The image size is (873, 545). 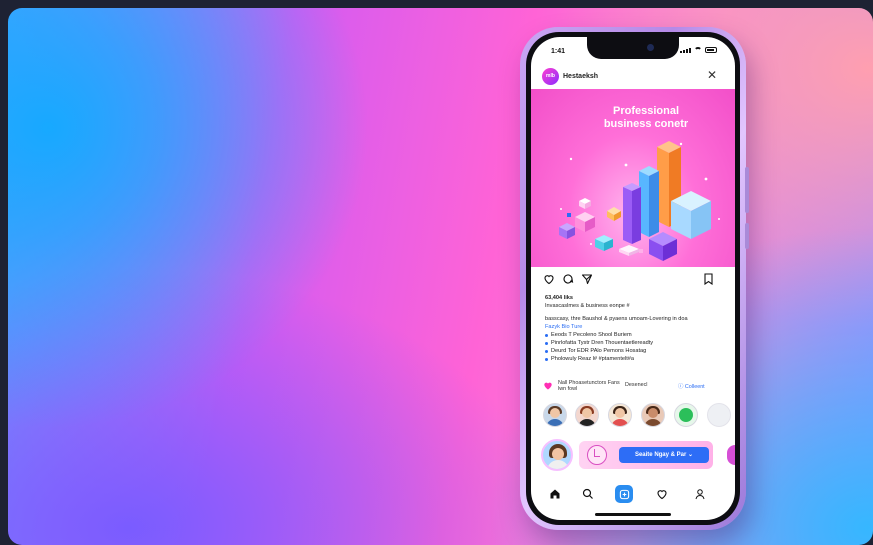 I want to click on post-image: Professional business conetr, so click(x=633, y=178).